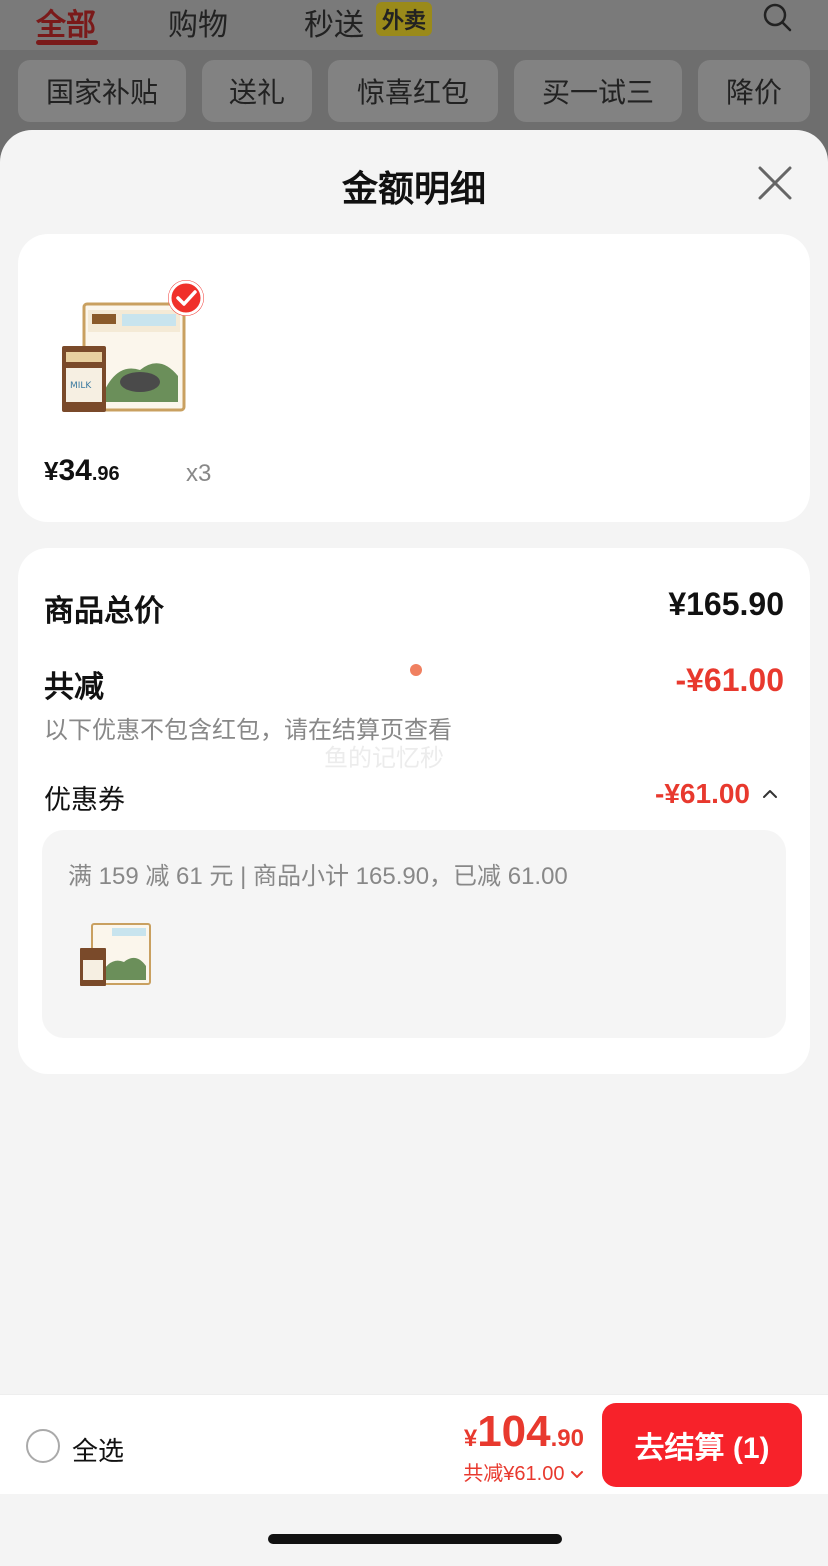 This screenshot has height=1566, width=828. I want to click on active-tab-underline, so click(67, 42).